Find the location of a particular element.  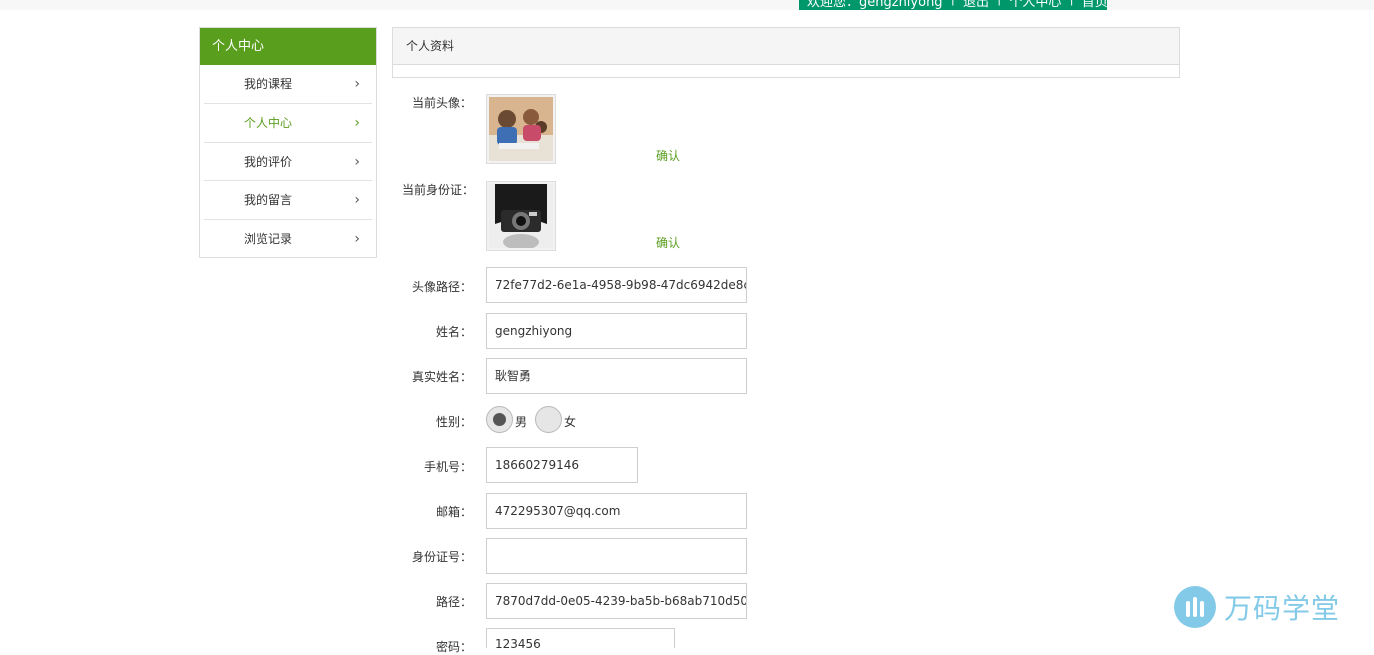

panel-divider is located at coordinates (786, 71).